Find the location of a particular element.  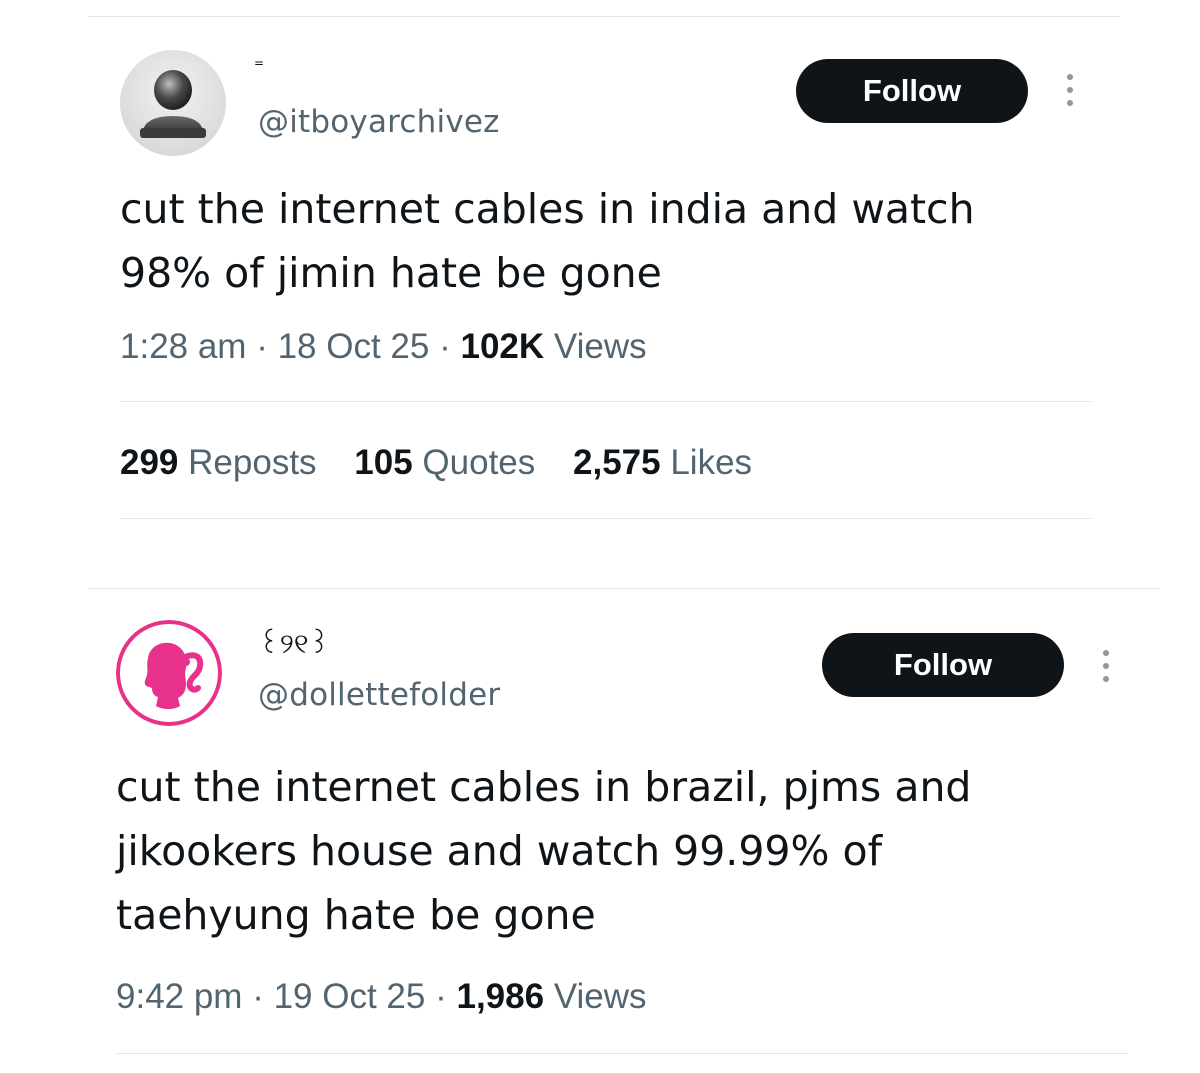

top-divider is located at coordinates (604, 16).